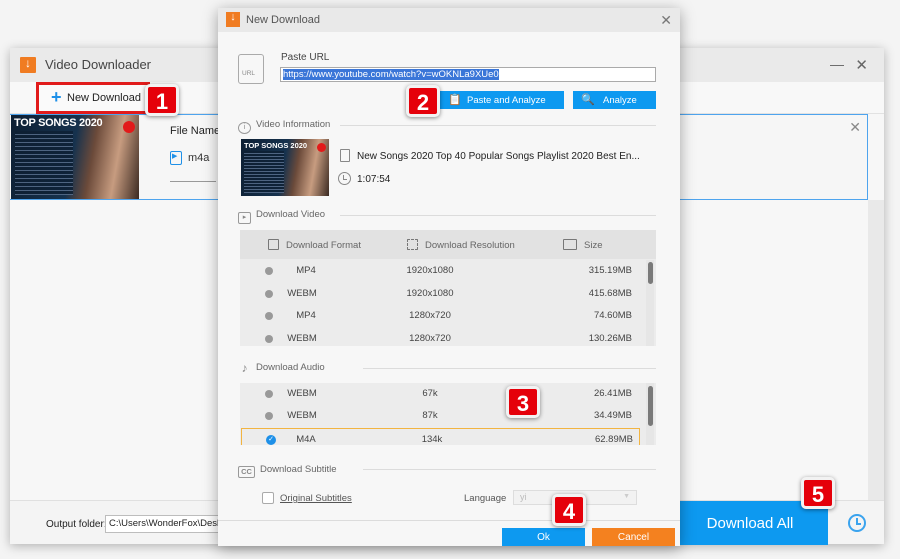  What do you see at coordinates (610, 293) in the screenshot?
I see `row-size: 415.68MB` at bounding box center [610, 293].